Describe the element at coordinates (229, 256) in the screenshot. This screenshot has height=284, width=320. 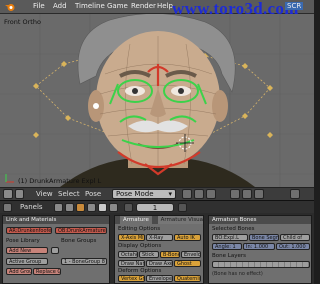
I see `bone-layers-label: Bone Layers` at that location.